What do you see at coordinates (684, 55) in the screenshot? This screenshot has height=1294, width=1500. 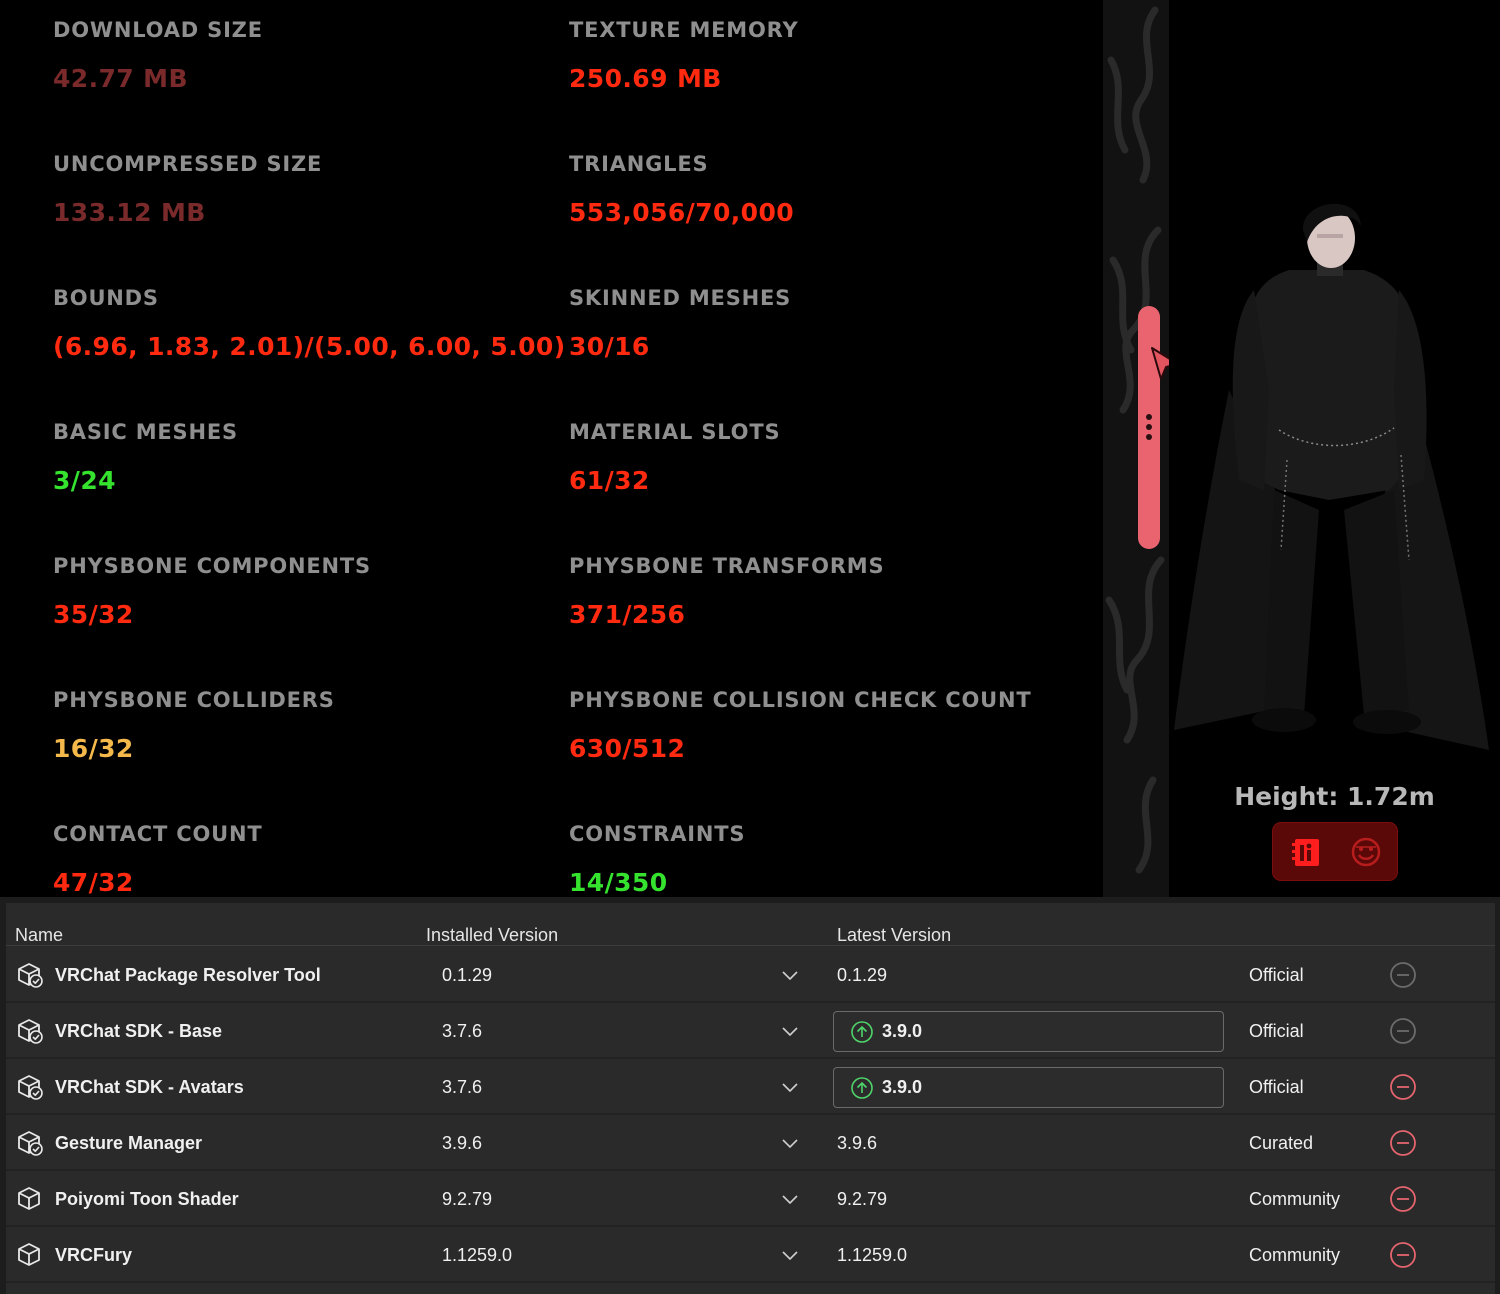 I see `stat-texture-memory: TEXTURE MEMORY 250.69 MB` at bounding box center [684, 55].